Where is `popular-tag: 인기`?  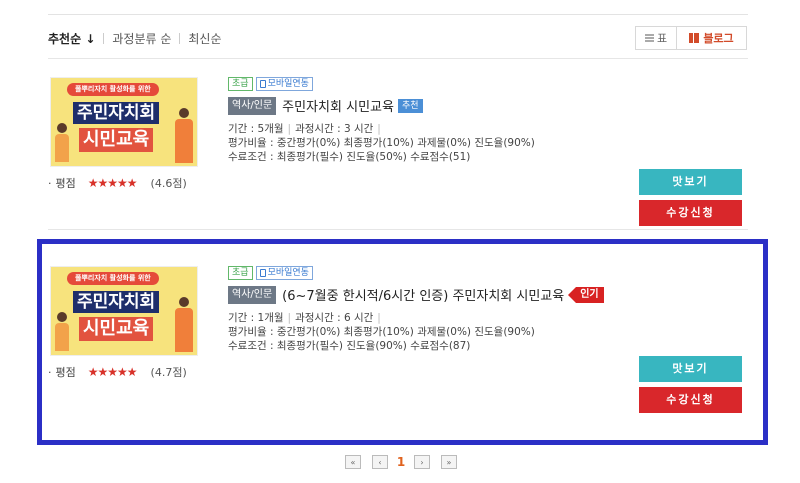
popular-tag: 인기 is located at coordinates (586, 294).